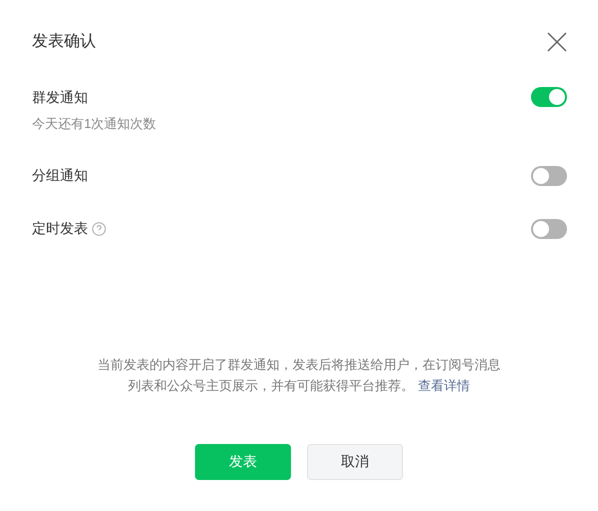 The image size is (598, 511). I want to click on option-label: 群发通知, so click(60, 97).